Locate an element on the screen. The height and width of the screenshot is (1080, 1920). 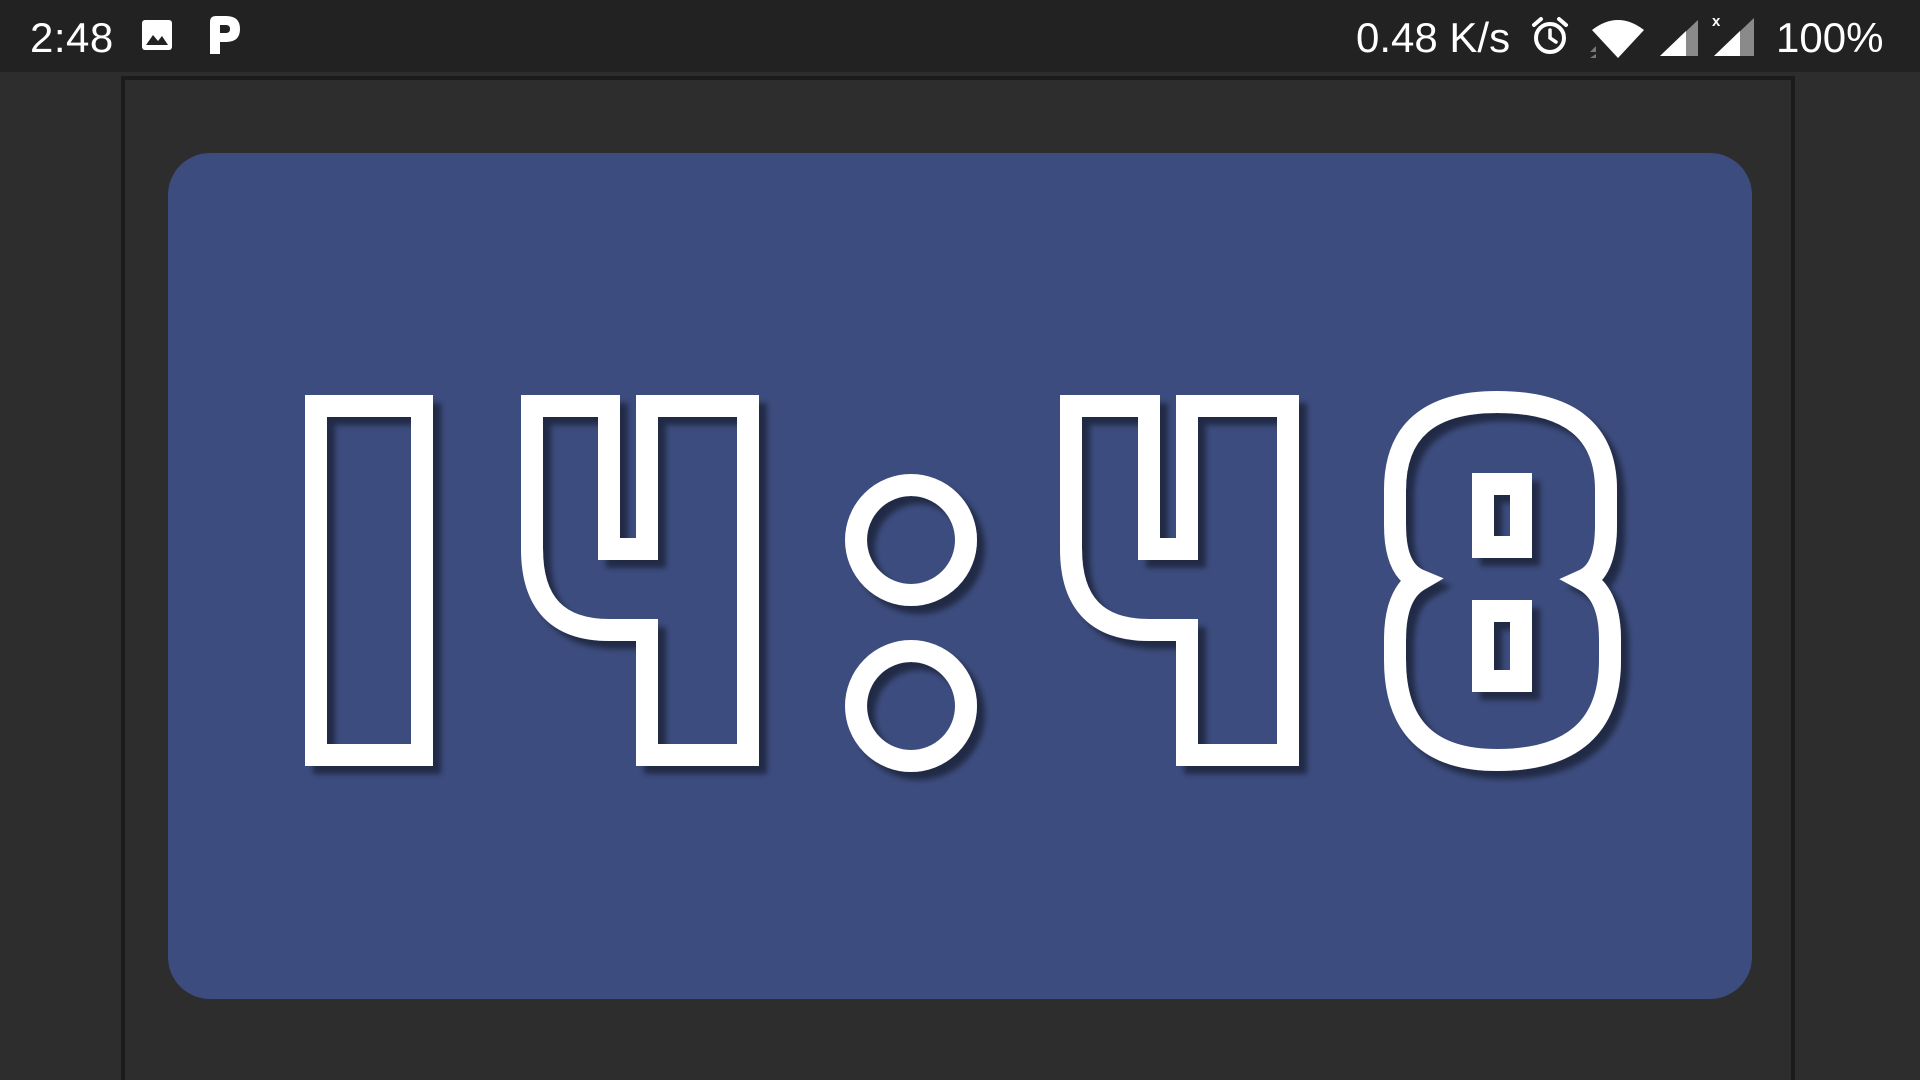
digit-4-minutes is located at coordinates (1179, 580).